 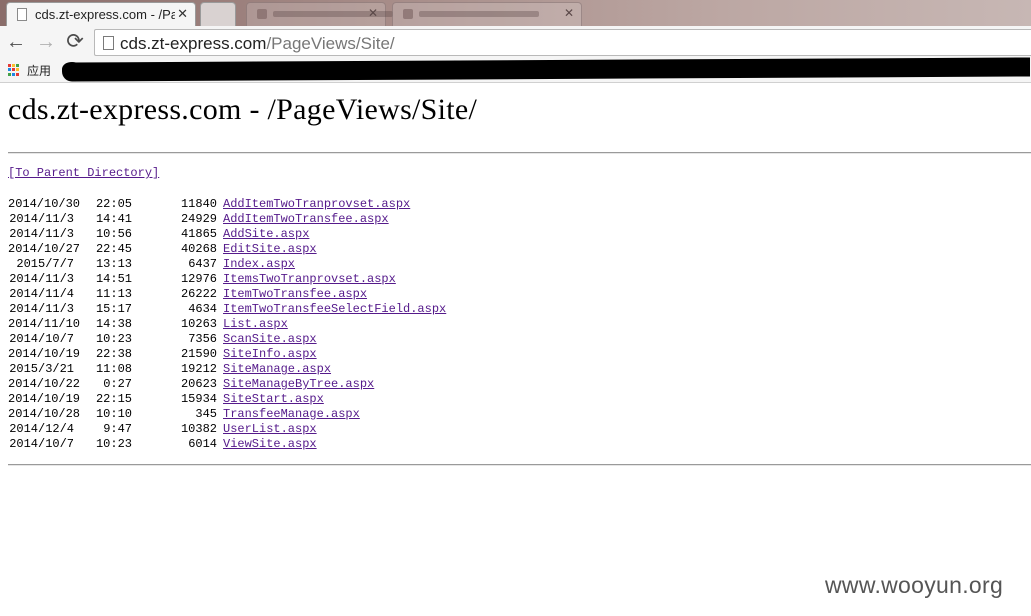 What do you see at coordinates (334, 309) in the screenshot?
I see `file-link: ItemTwoTransfeeSelectField.aspx` at bounding box center [334, 309].